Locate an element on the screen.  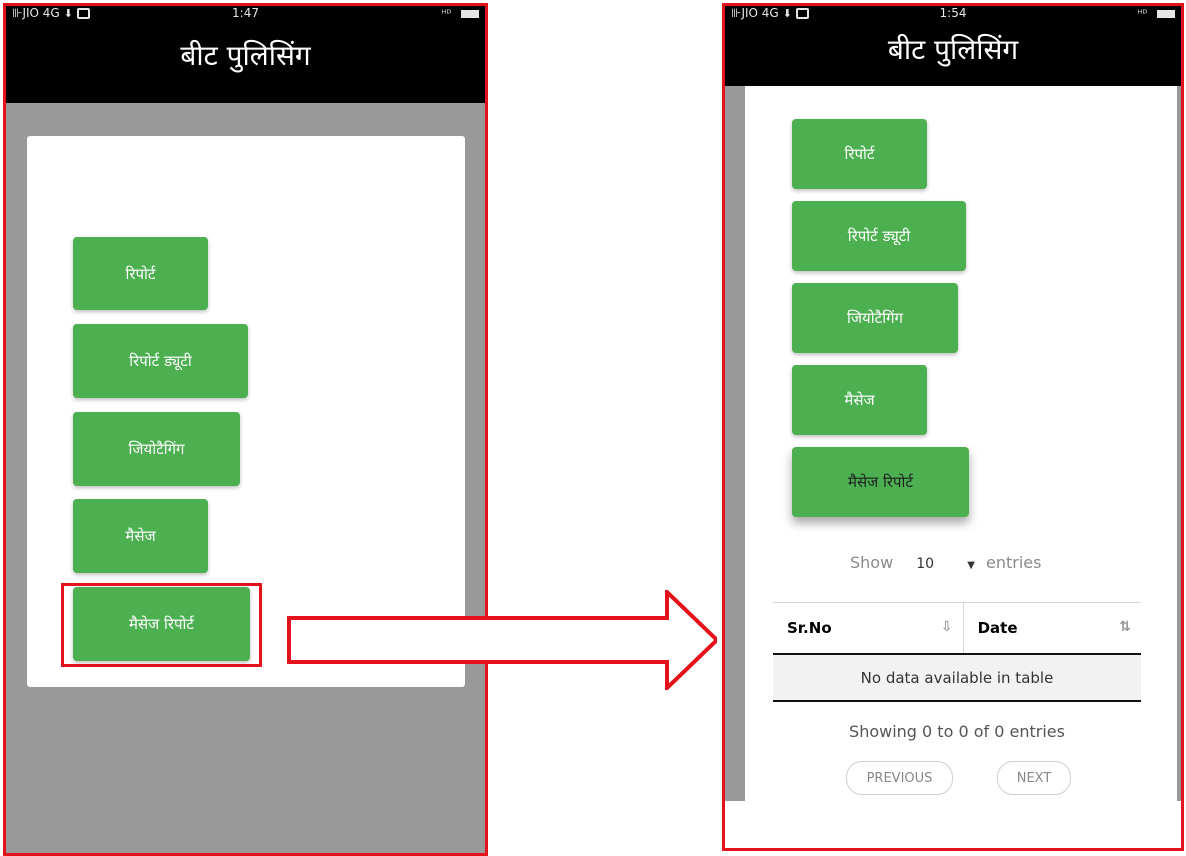
selection-highlight is located at coordinates (161, 625).